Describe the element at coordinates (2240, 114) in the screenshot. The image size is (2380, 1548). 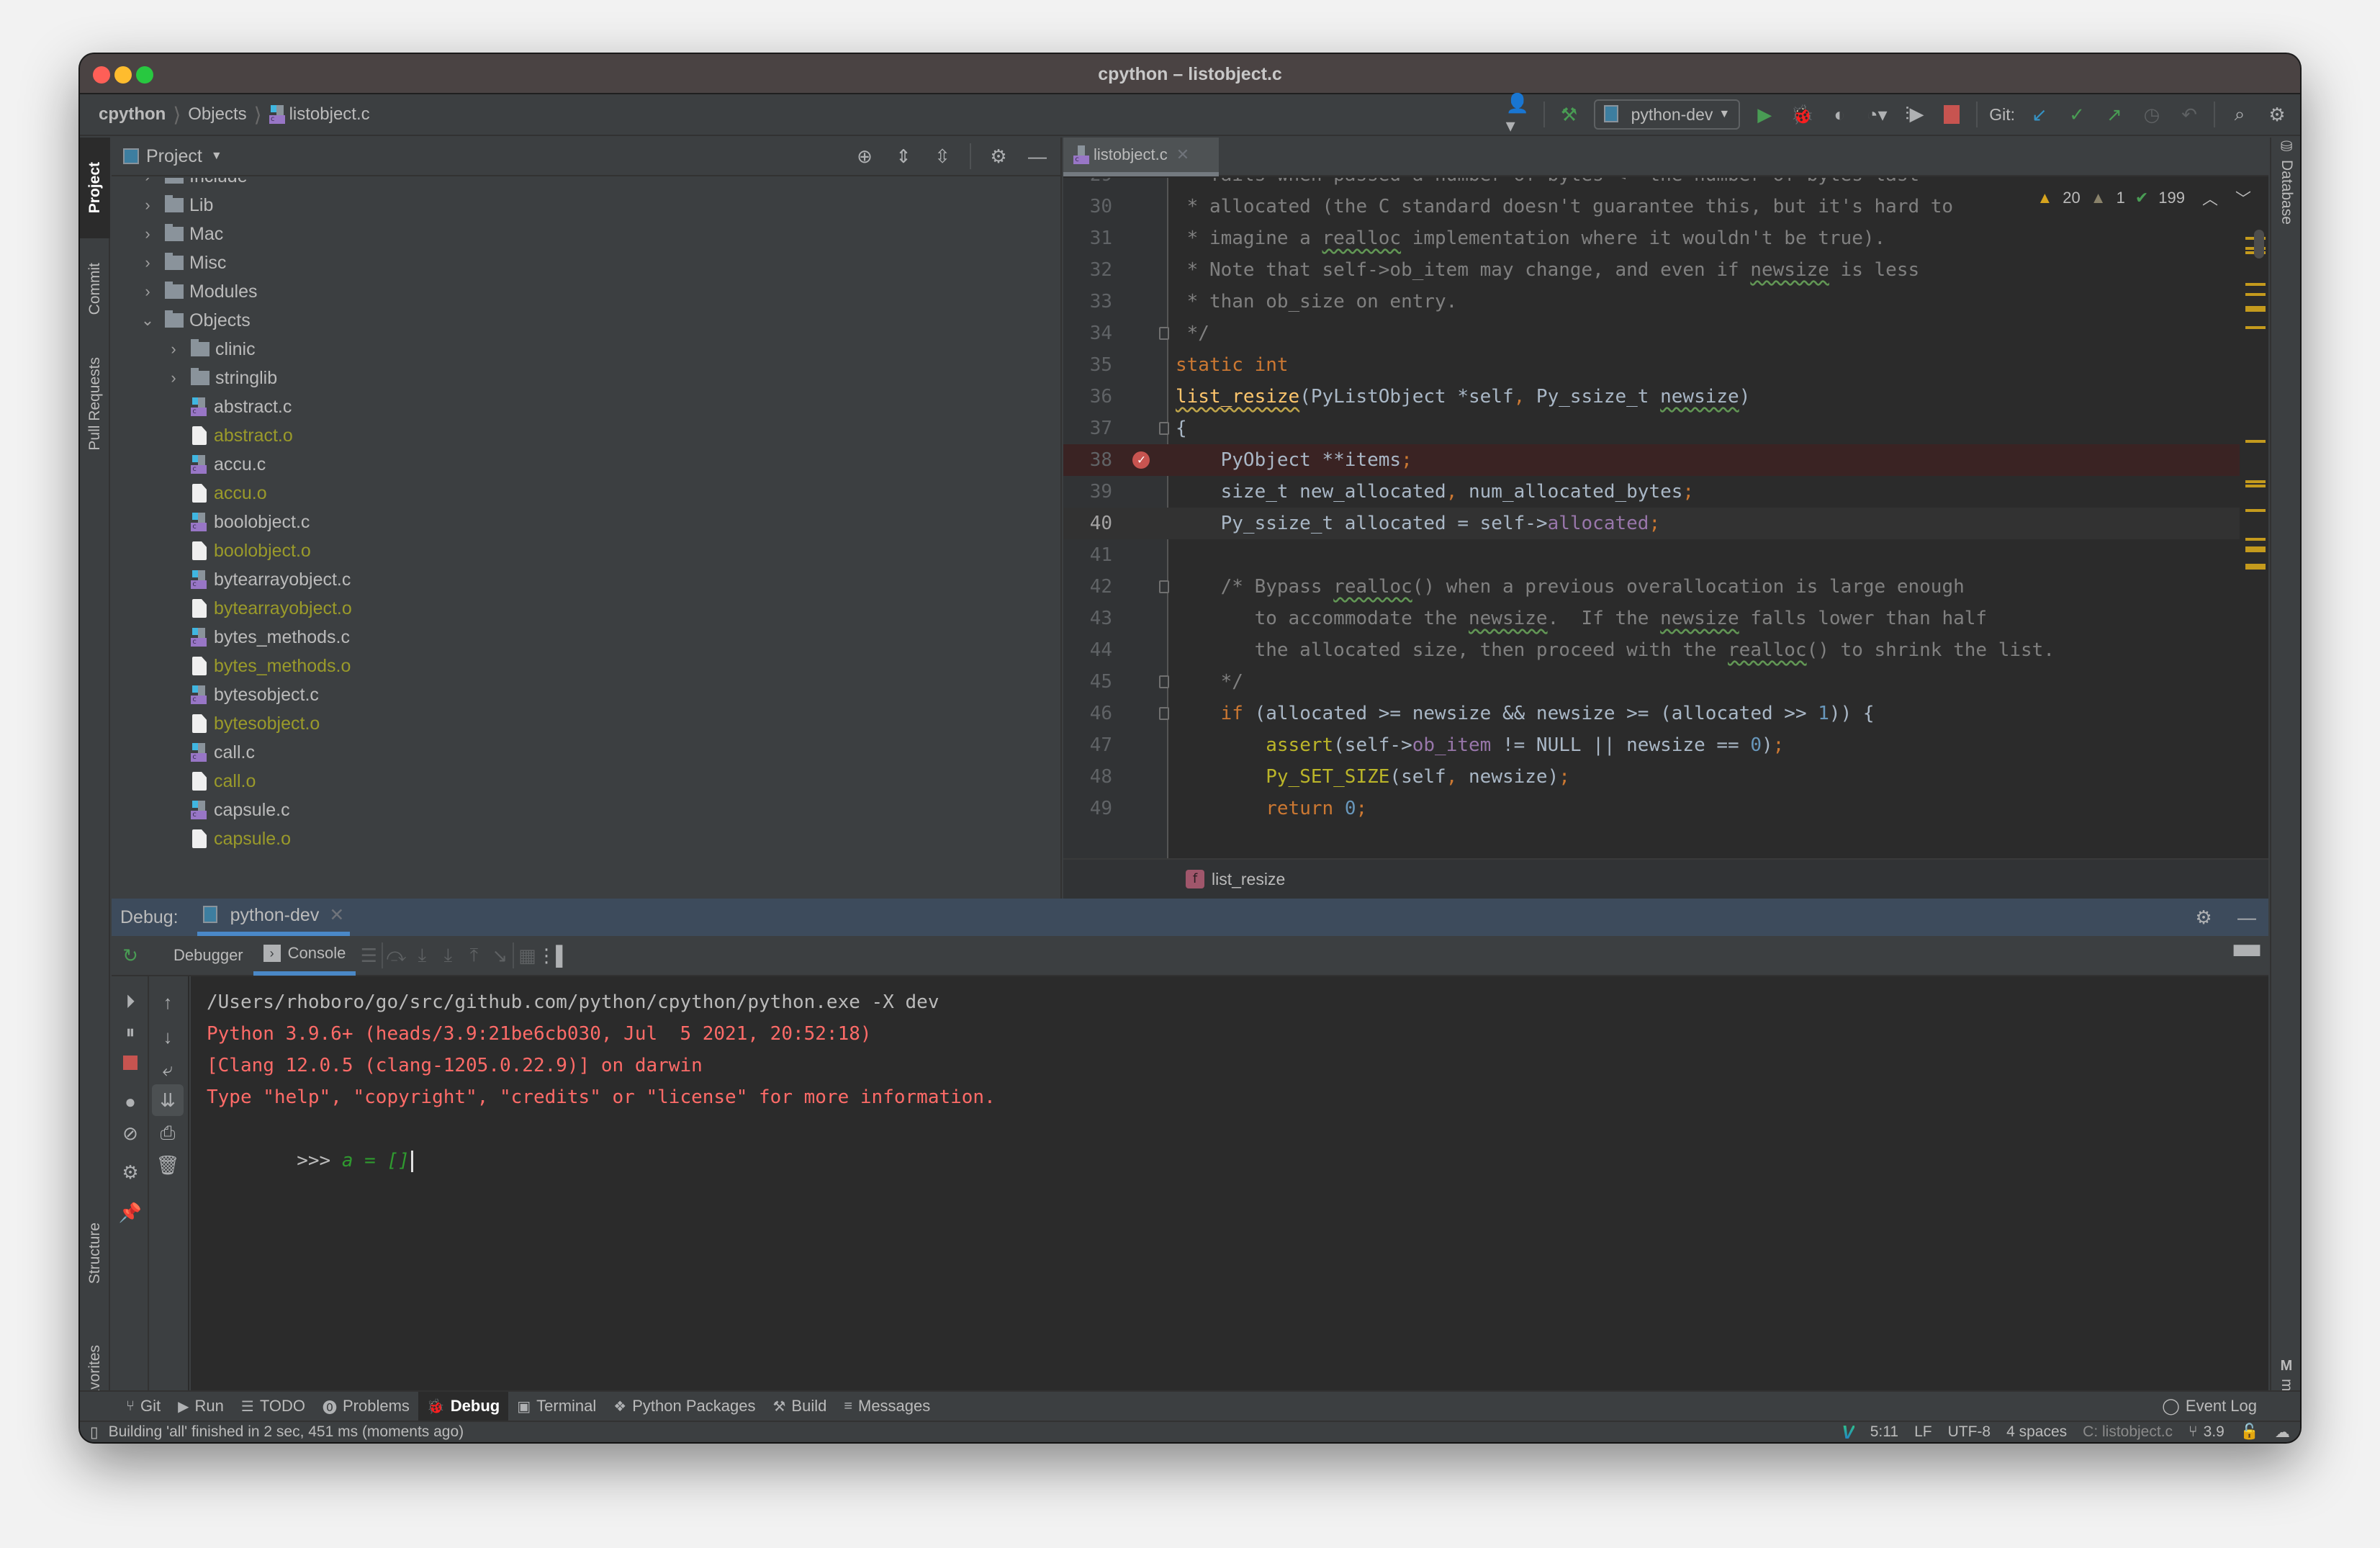
I see `search-icon: ⌕` at that location.